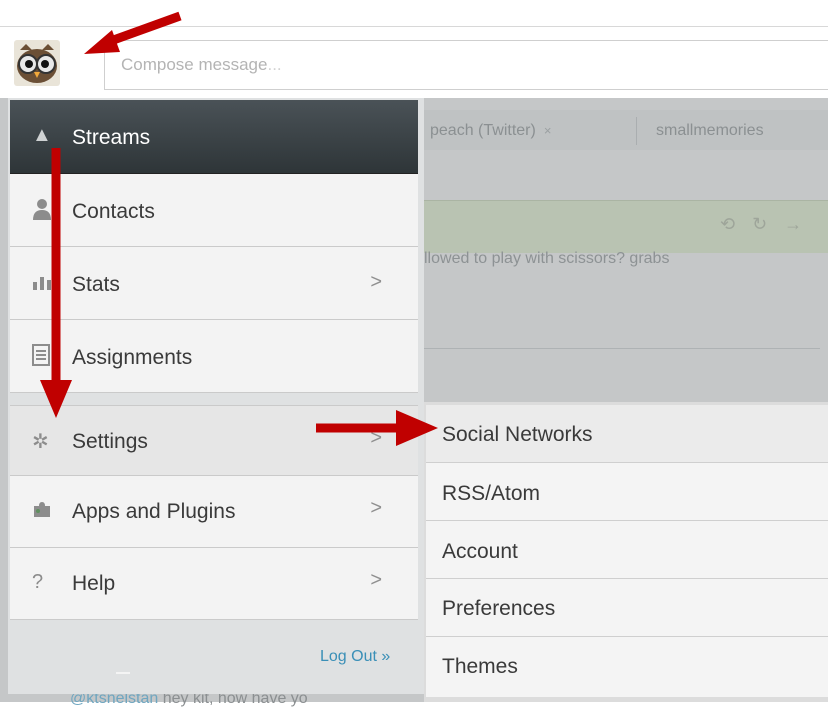 The height and width of the screenshot is (708, 828). I want to click on menu-item-stats: Stats >, so click(214, 283).